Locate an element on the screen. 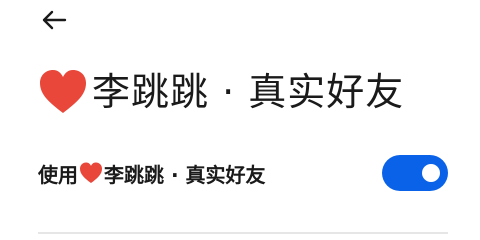  setting-label: 使用 李跳跳 · 真实好友 is located at coordinates (152, 173).